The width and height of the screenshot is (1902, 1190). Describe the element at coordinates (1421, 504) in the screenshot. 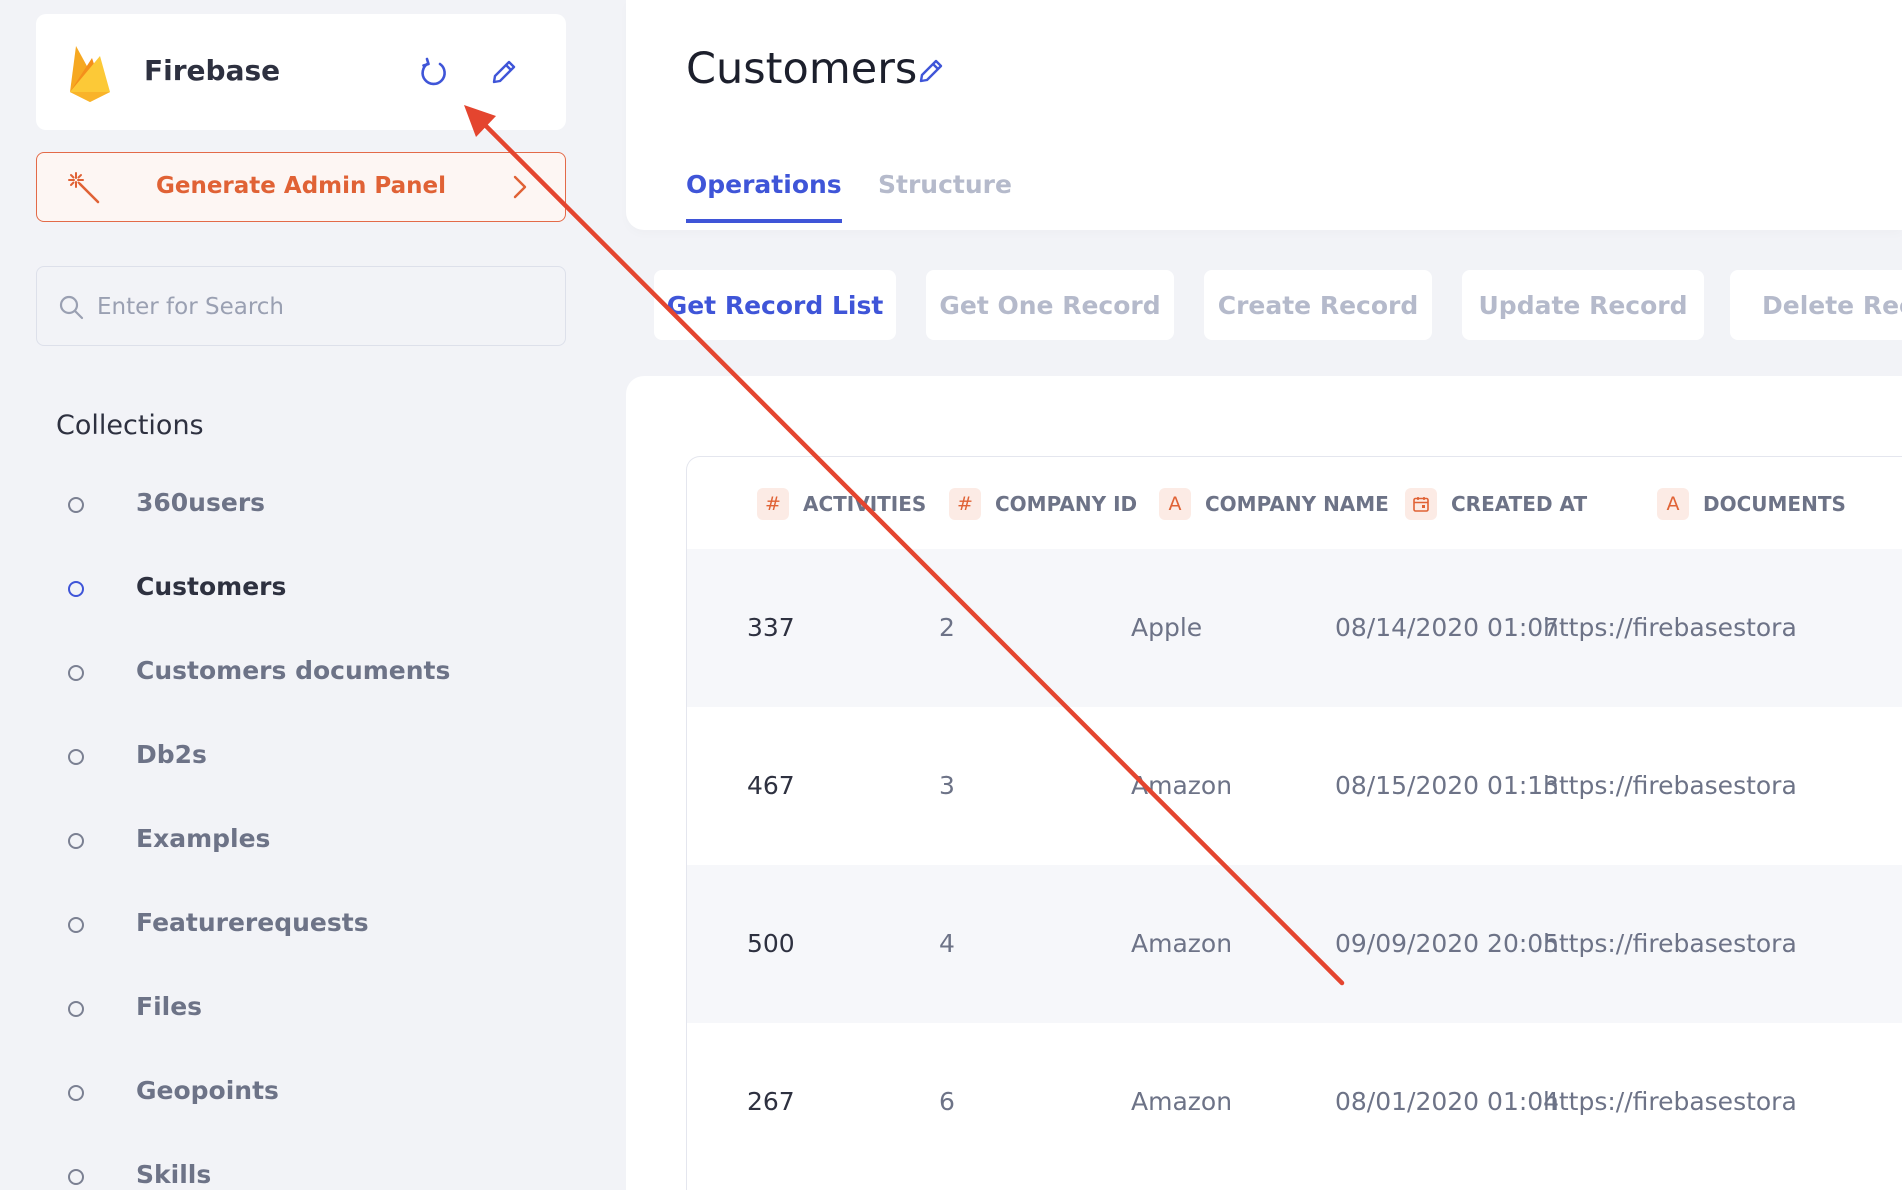

I see `calendar-icon` at that location.